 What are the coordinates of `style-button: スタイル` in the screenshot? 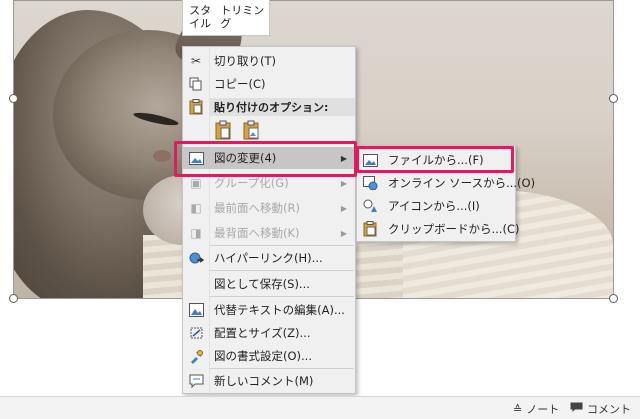 It's located at (200, 17).